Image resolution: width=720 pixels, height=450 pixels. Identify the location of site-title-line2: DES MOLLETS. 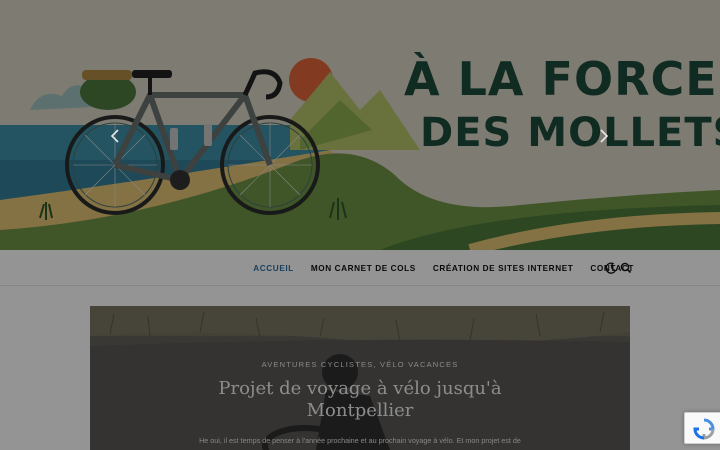
(570, 133).